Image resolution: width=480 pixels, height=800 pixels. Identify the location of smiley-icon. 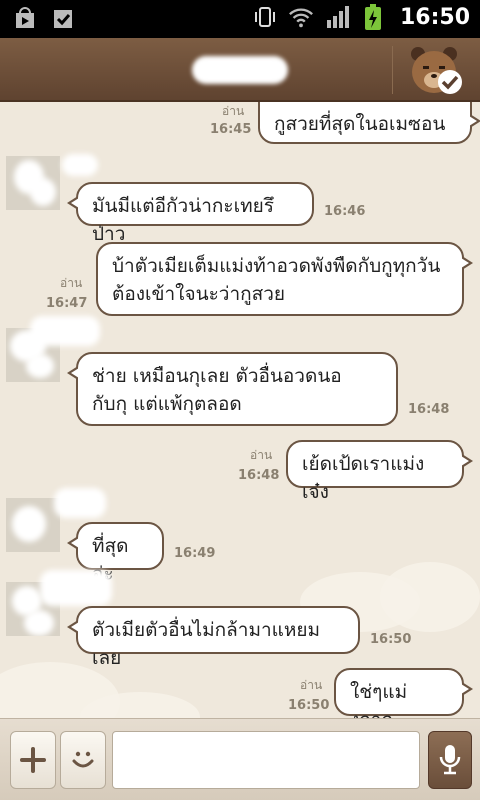
(83, 759).